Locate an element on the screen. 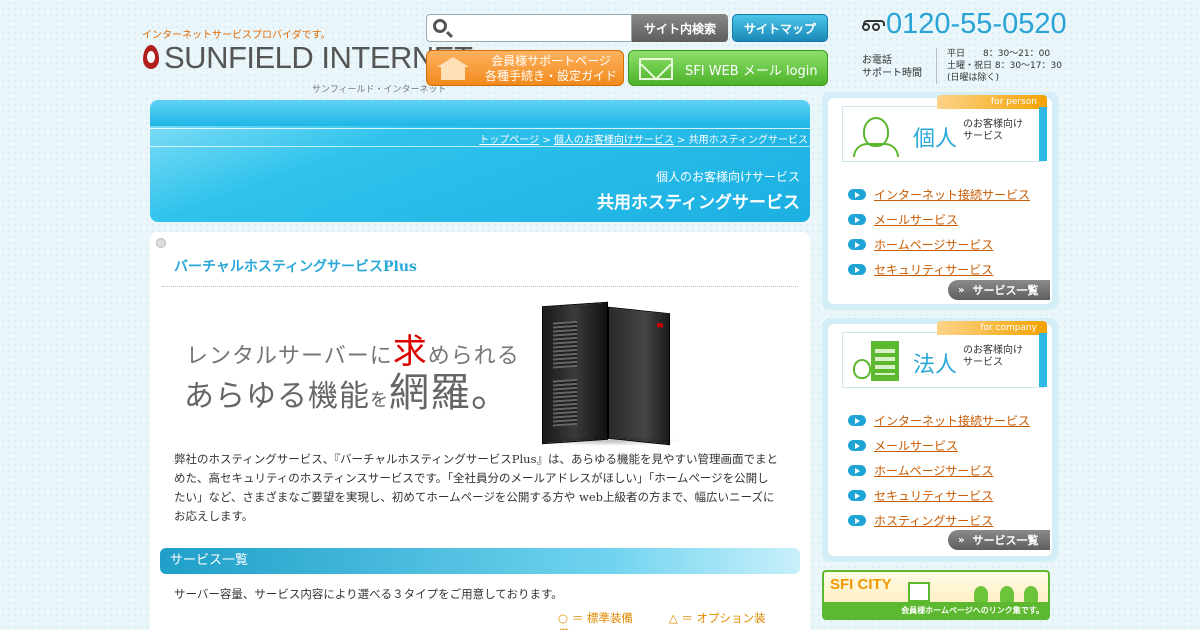  hours-note: (日曜は除く) is located at coordinates (973, 78).